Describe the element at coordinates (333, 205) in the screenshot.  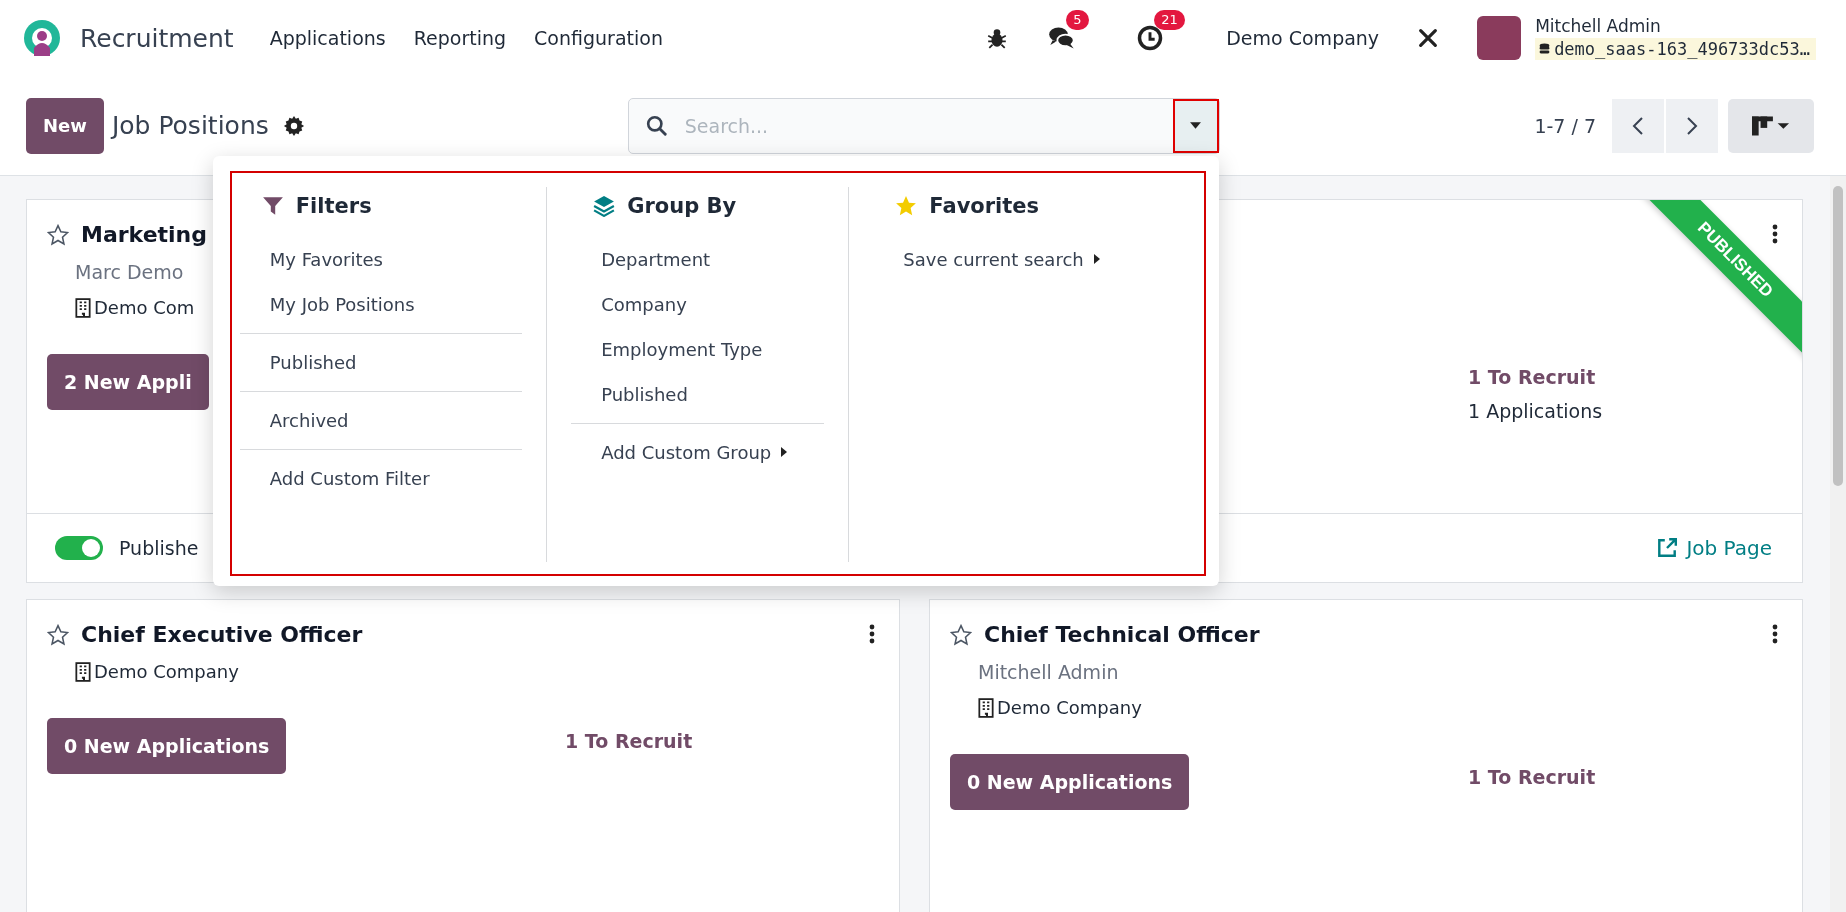
I see `filters-heading: Filters` at that location.